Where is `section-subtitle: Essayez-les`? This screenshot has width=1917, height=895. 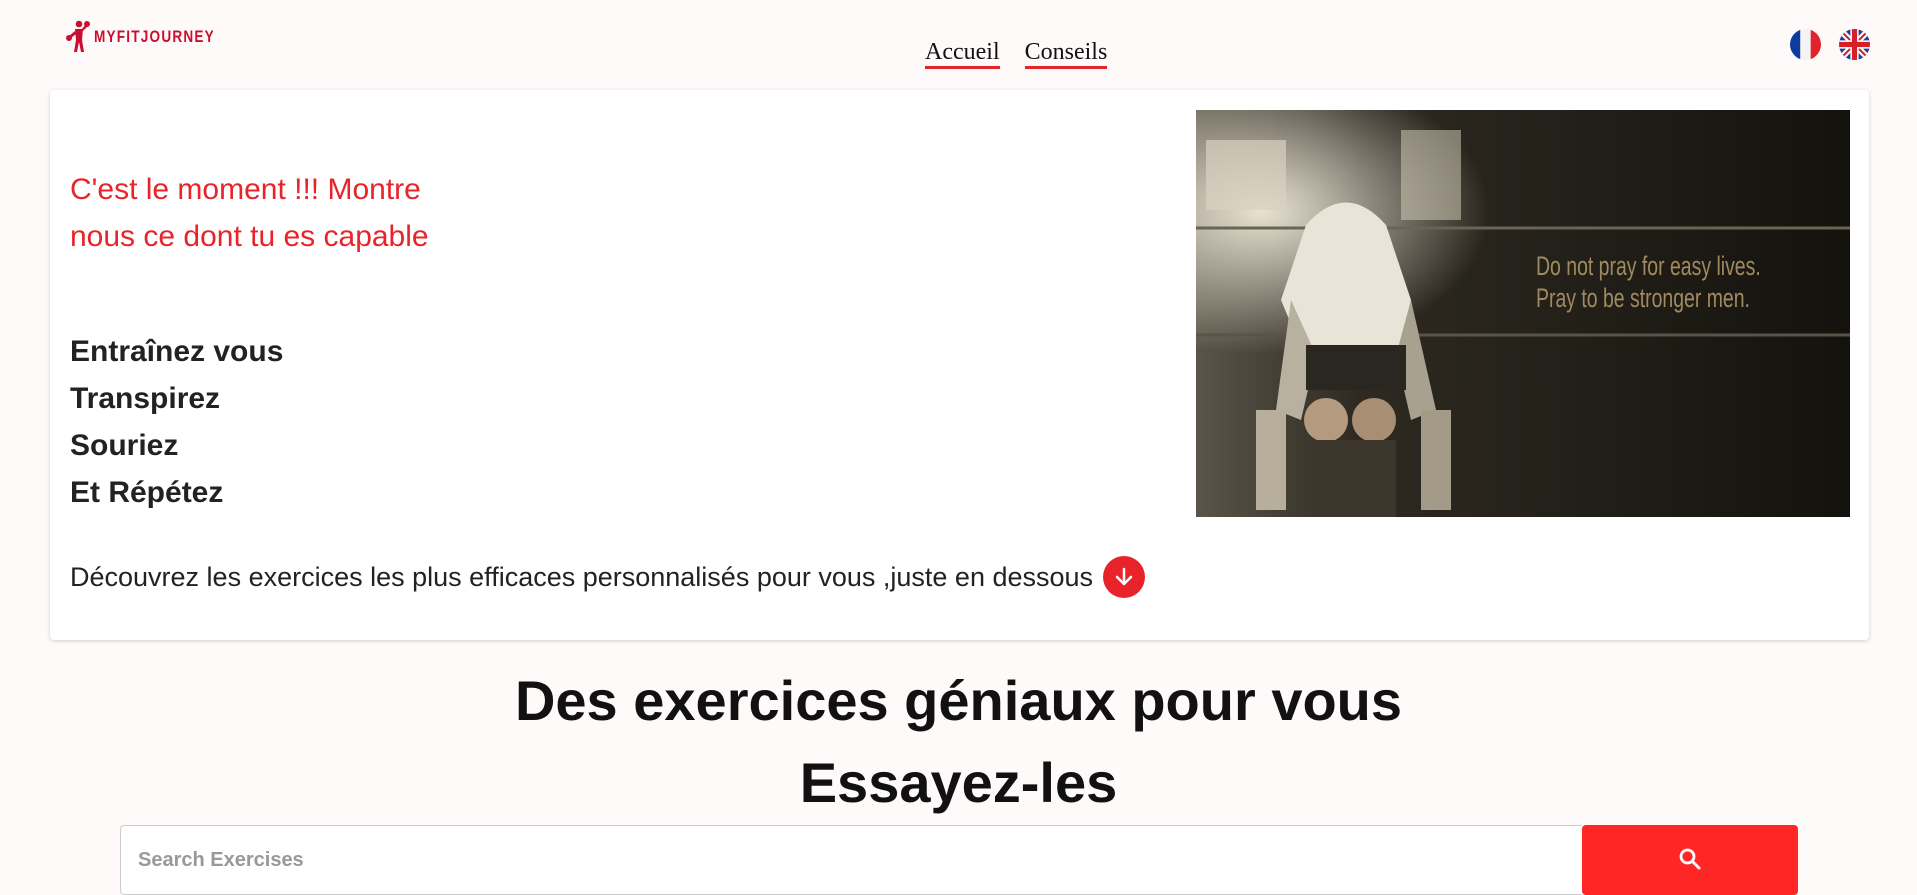
section-subtitle: Essayez-les is located at coordinates (958, 782).